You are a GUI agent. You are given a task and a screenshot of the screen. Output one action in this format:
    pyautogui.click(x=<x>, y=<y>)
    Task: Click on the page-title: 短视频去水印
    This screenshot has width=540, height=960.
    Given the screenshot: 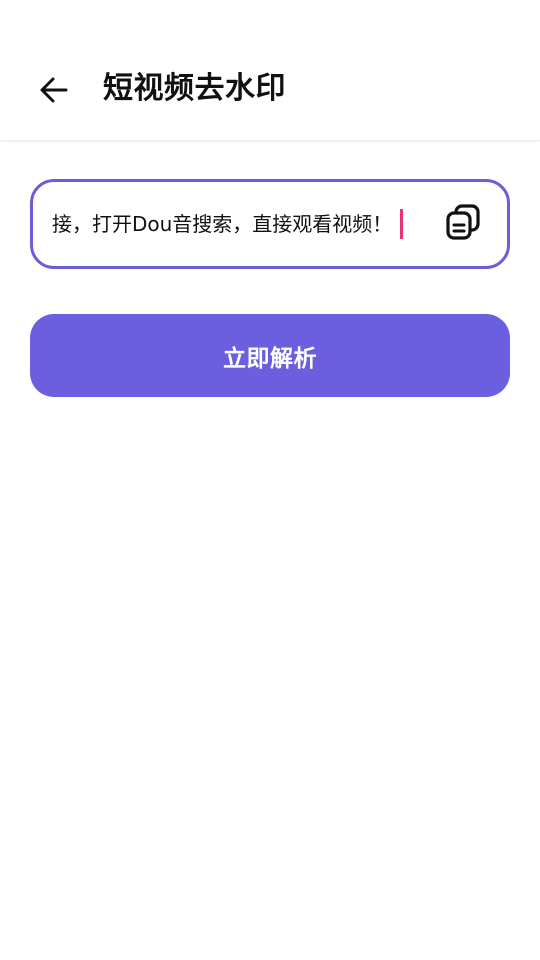 What is the action you would take?
    pyautogui.click(x=194, y=88)
    